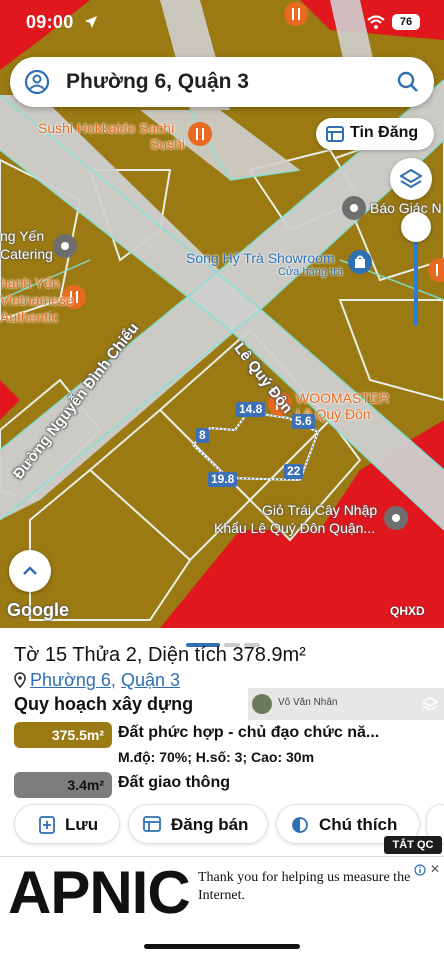 Image resolution: width=444 pixels, height=960 pixels. What do you see at coordinates (63, 735) in the screenshot?
I see `zone-area-badge: 375.5m²` at bounding box center [63, 735].